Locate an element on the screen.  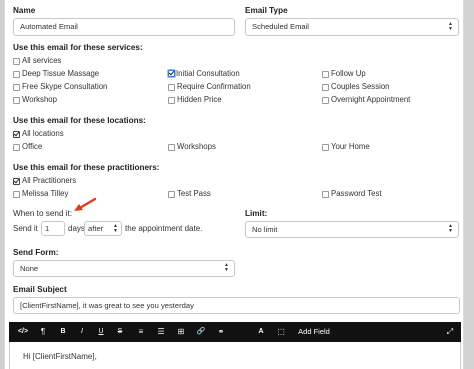
checkbox-password-test is located at coordinates (325, 194).